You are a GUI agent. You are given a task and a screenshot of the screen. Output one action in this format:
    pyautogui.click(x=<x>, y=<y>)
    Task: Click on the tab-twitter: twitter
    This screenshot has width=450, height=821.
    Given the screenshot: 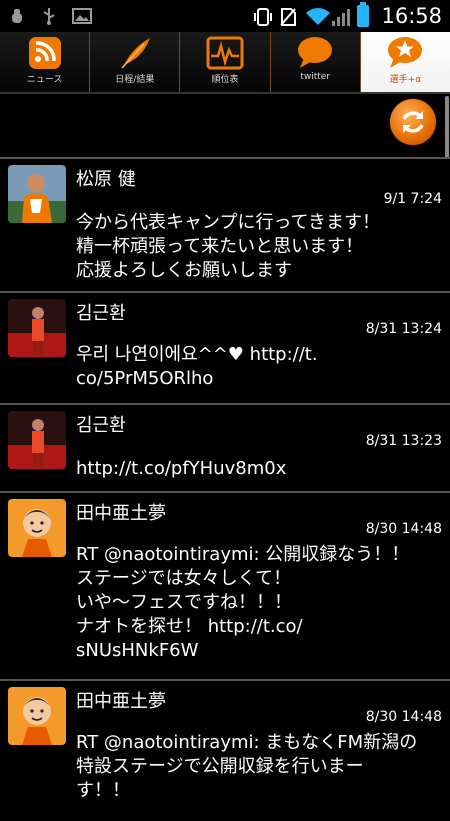 What is the action you would take?
    pyautogui.click(x=314, y=62)
    